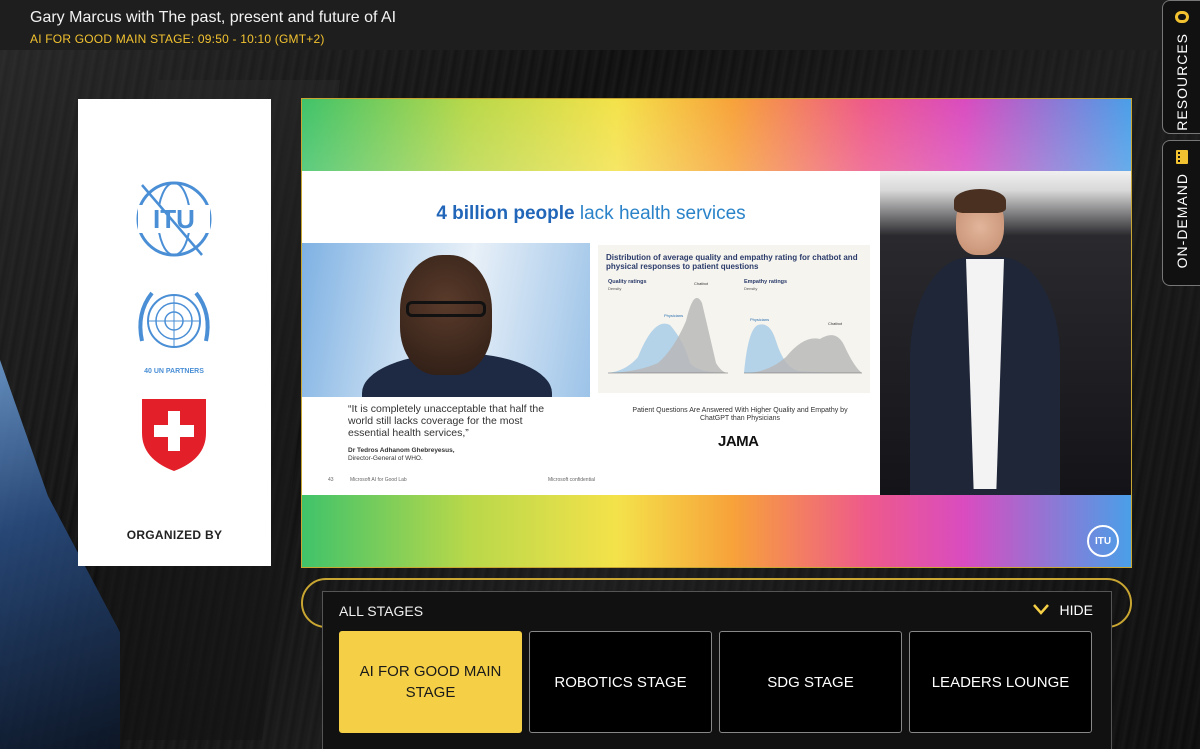 The image size is (1200, 749). Describe the element at coordinates (1181, 221) in the screenshot. I see `on-demand-tab-label: ON-DEMAND` at that location.